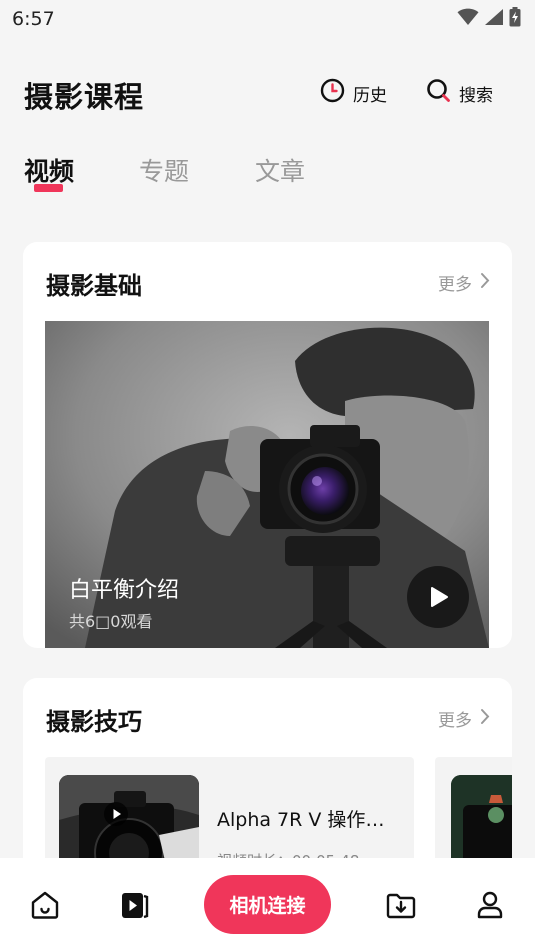 This screenshot has width=535, height=951. I want to click on wifi-icon, so click(468, 19).